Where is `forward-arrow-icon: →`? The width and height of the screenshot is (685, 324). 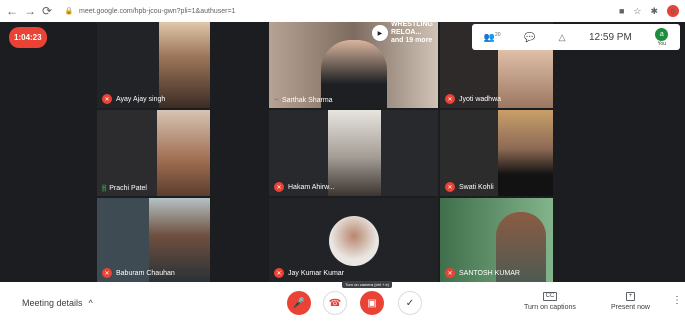
forward-arrow-icon: → is located at coordinates (30, 11).